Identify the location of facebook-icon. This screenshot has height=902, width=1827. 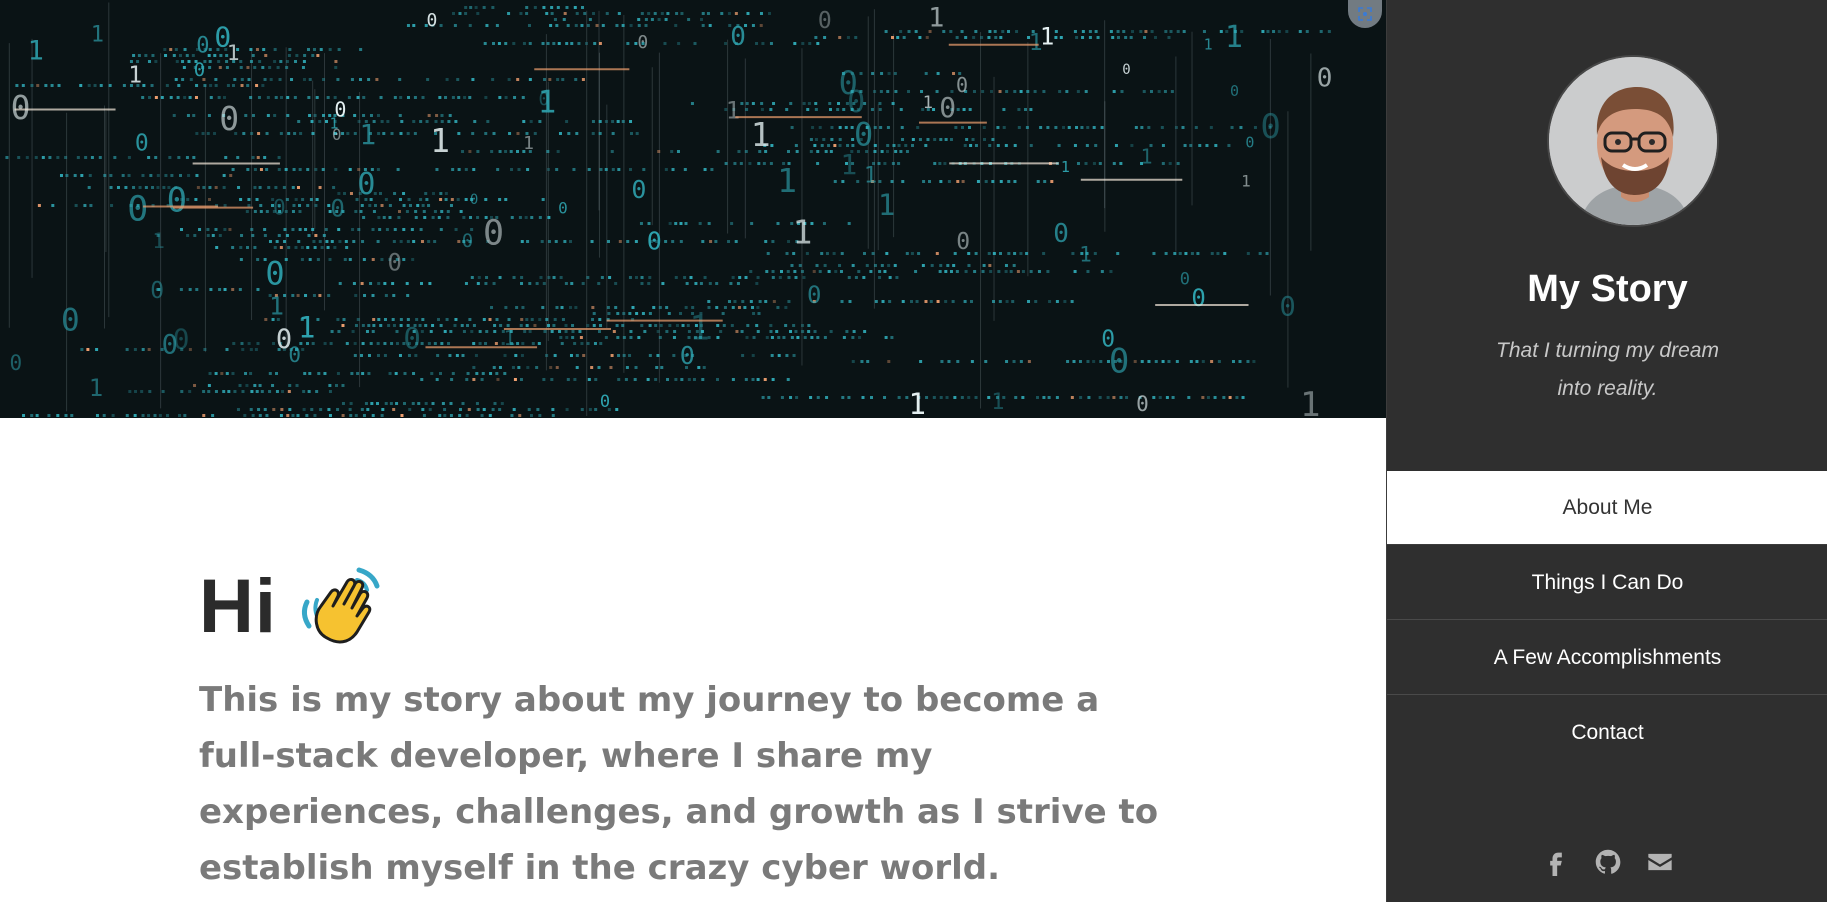
(1555, 864).